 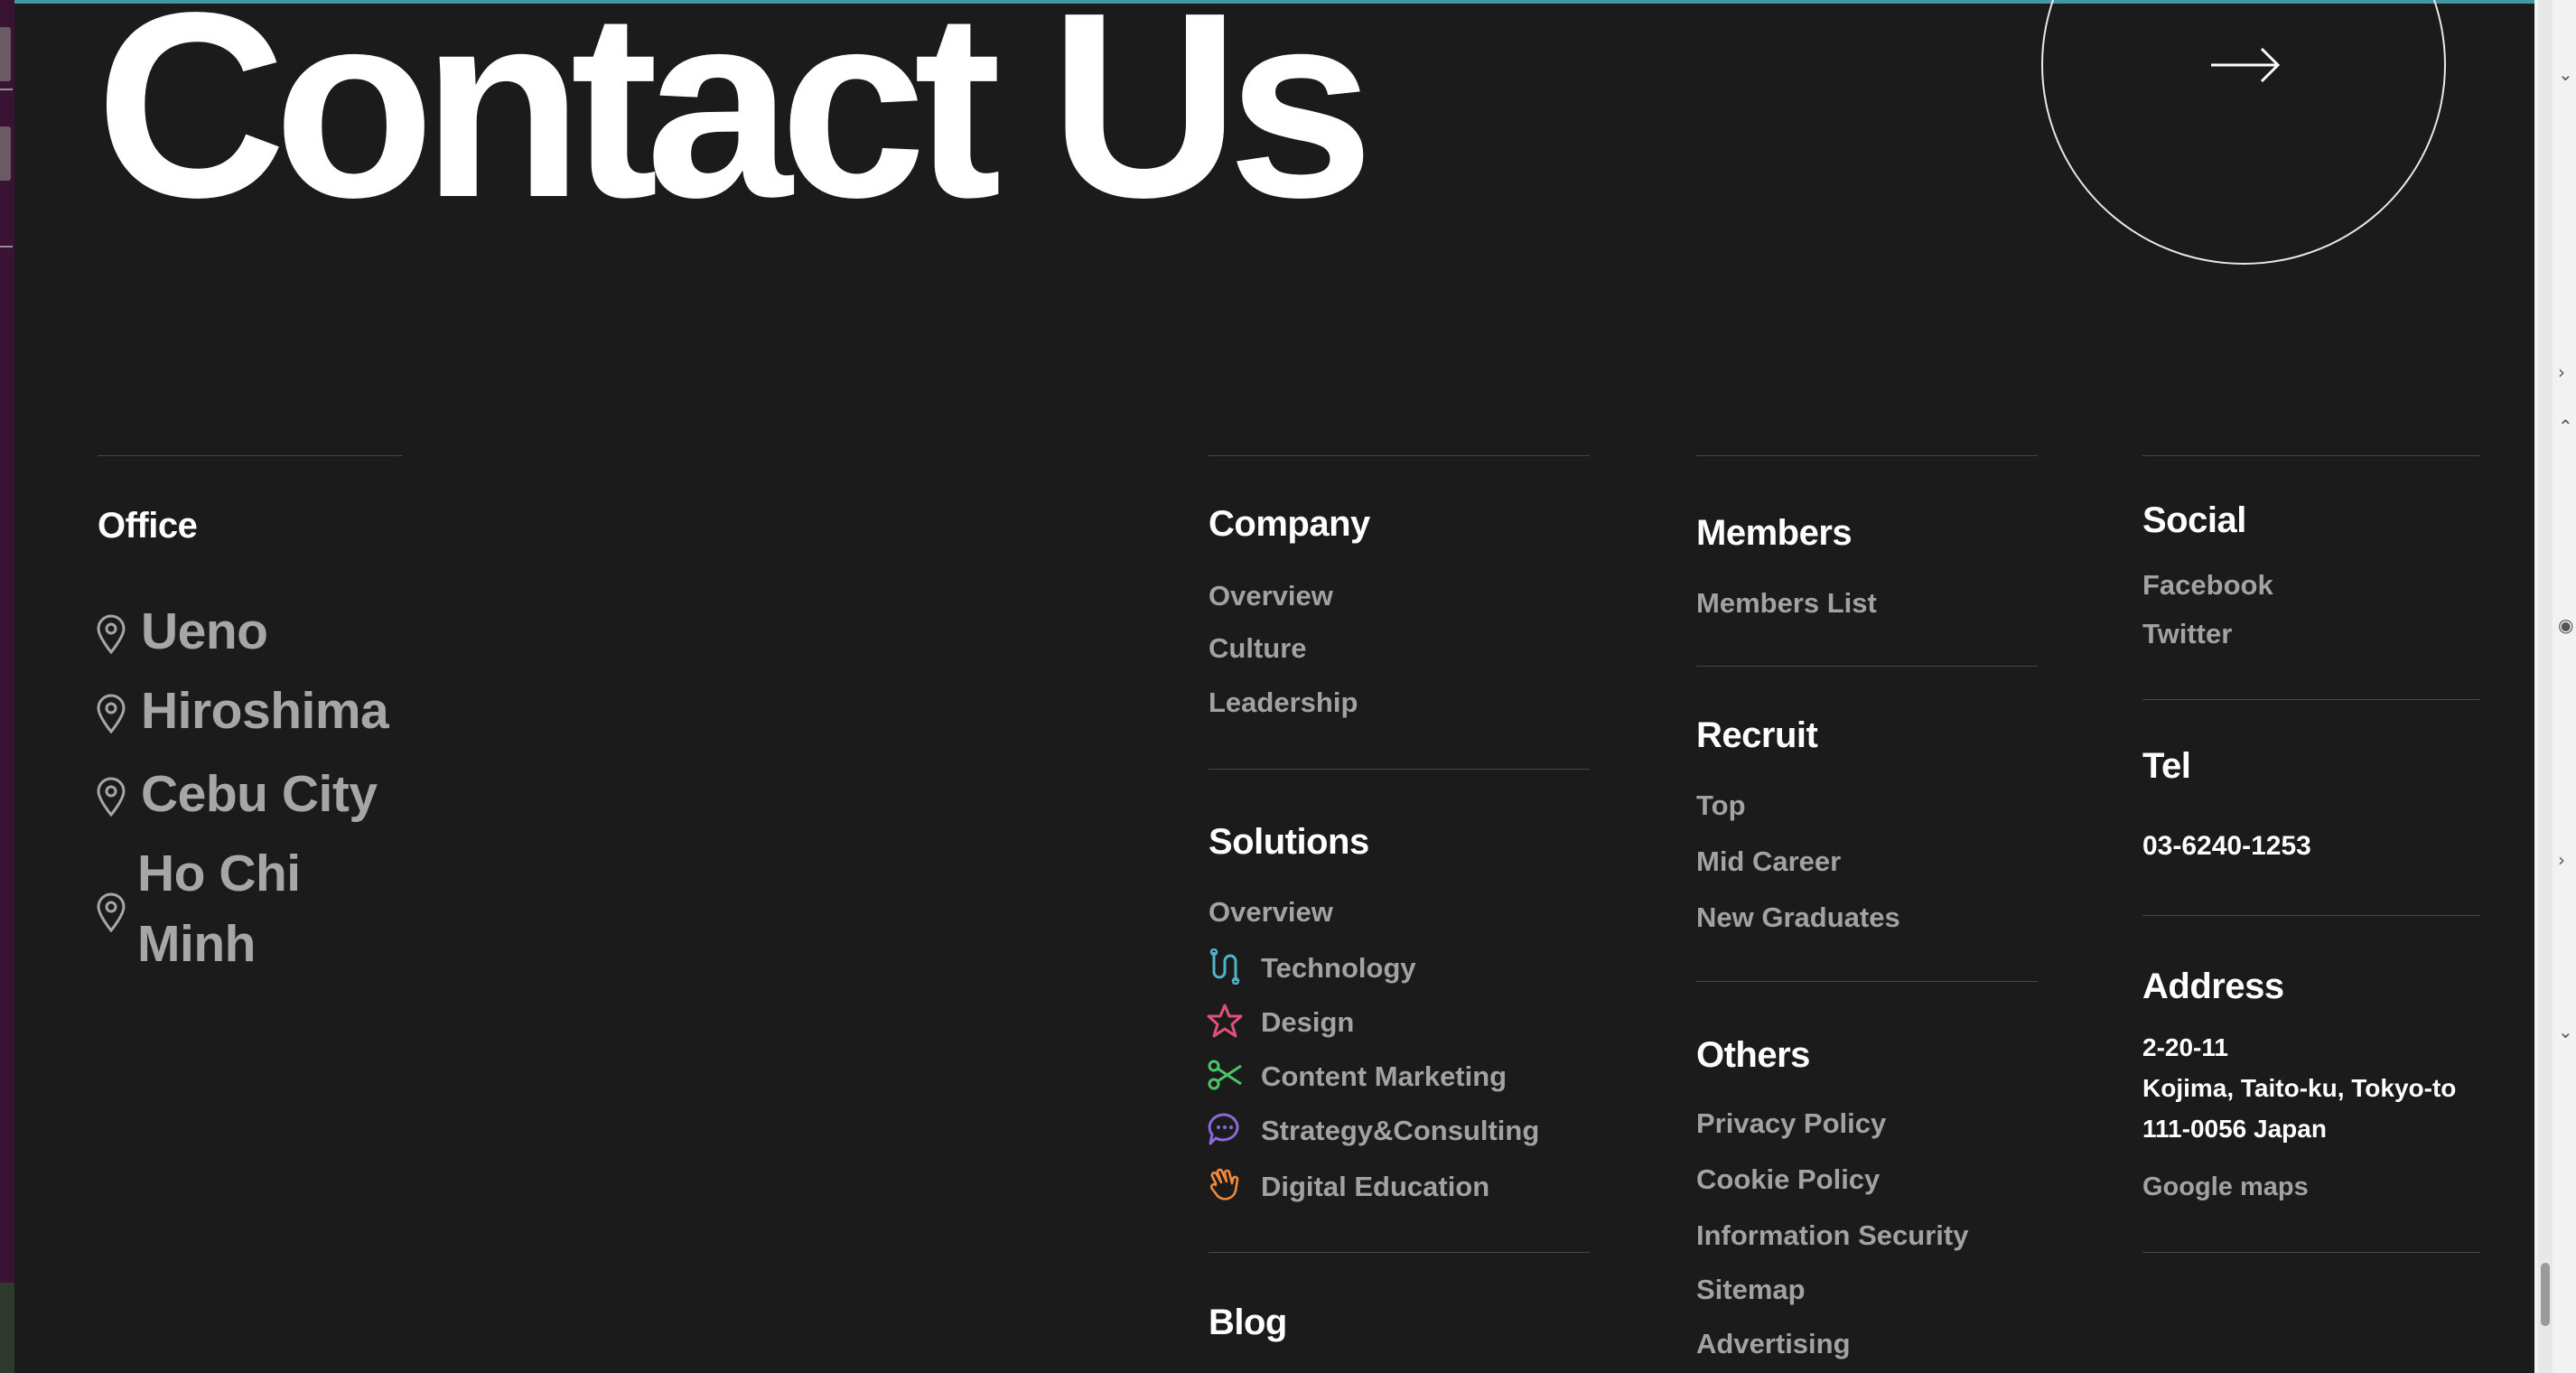 I want to click on solutions-heading: Solutions, so click(x=1289, y=842).